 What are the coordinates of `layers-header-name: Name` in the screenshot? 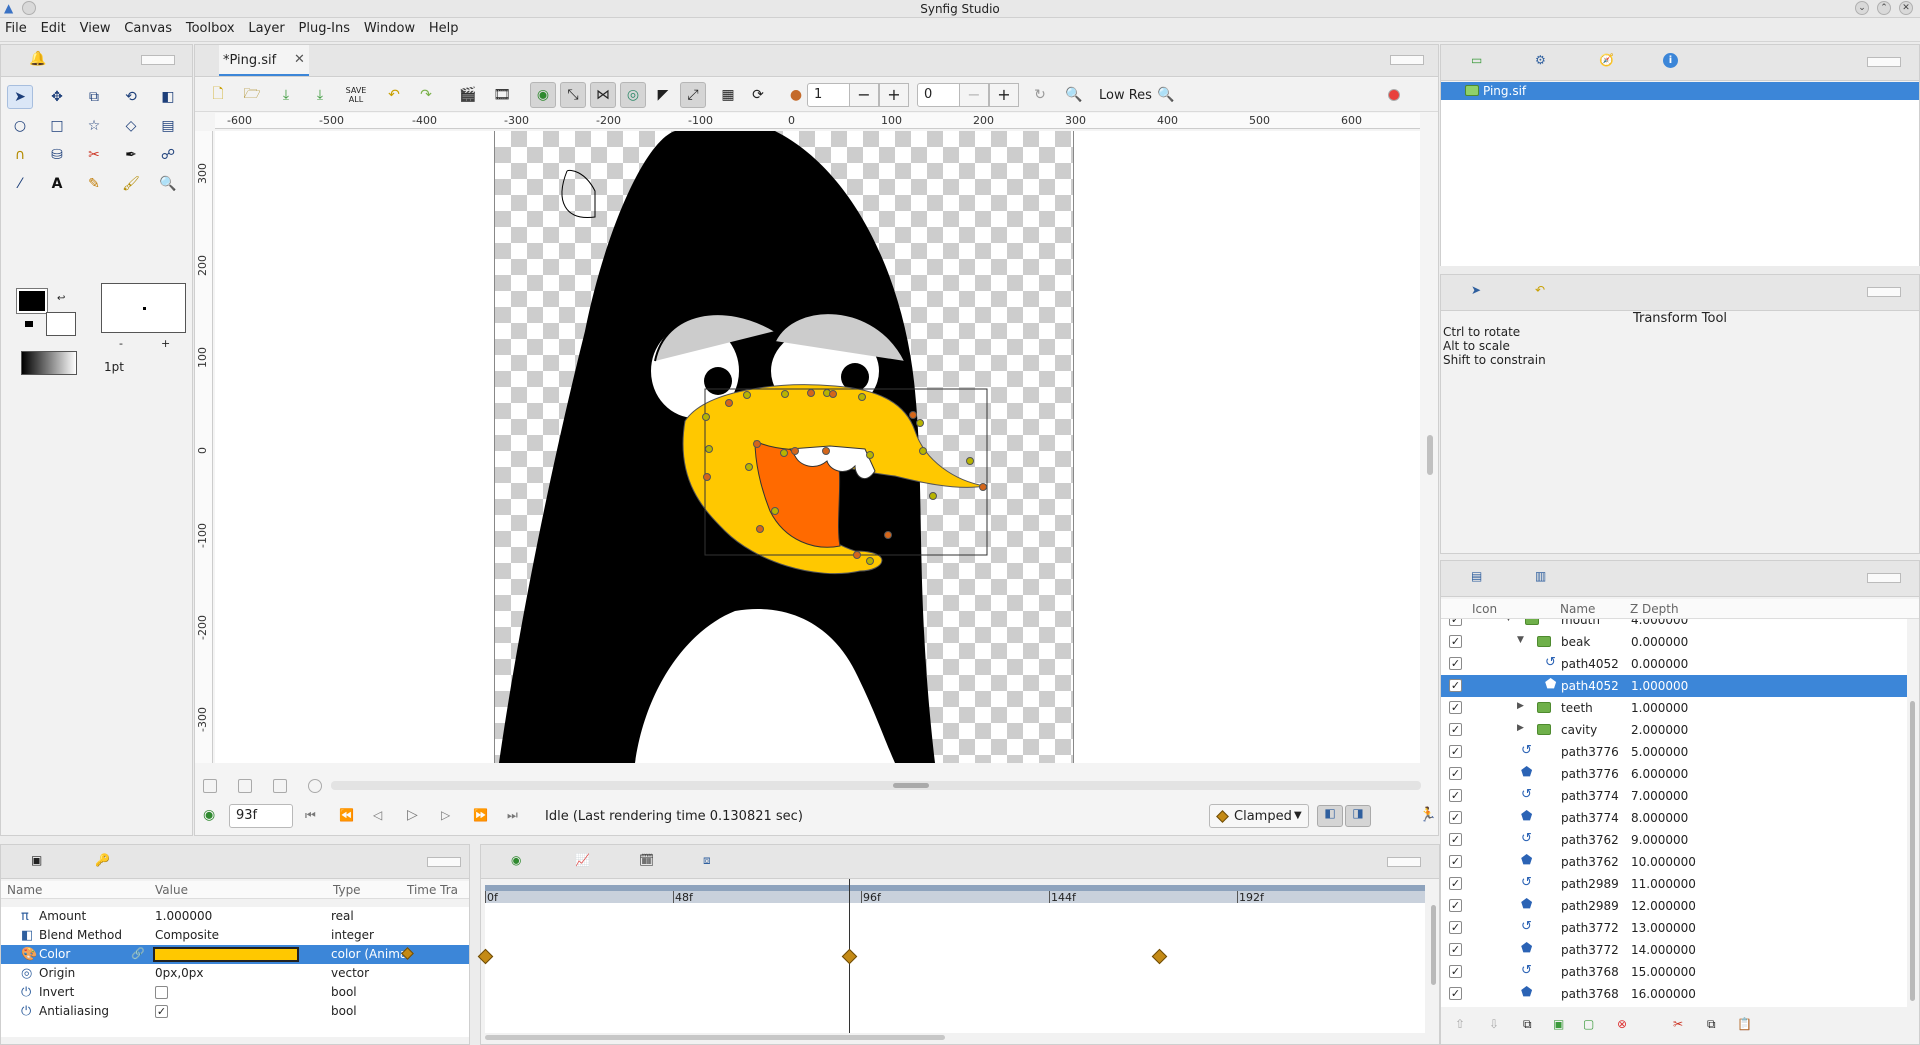 It's located at (1577, 609).